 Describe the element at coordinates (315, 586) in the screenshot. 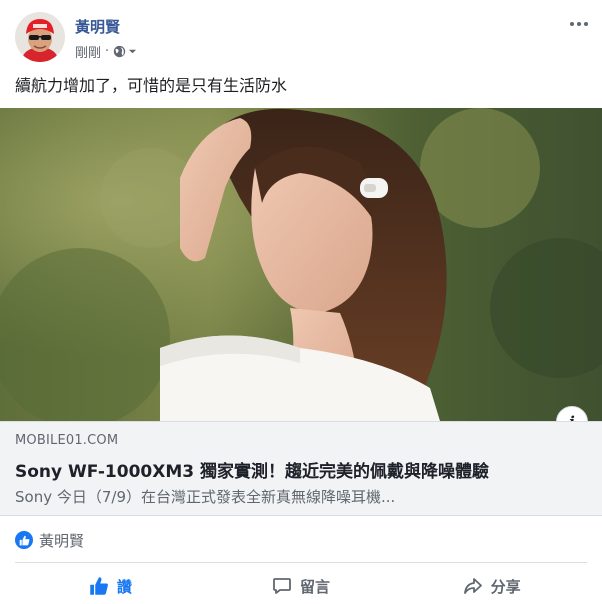

I see `comment-label: 留言` at that location.